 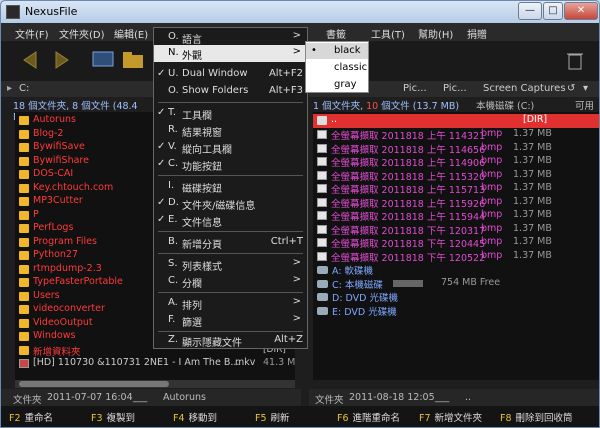 What do you see at coordinates (322, 283) in the screenshot?
I see `hard-drive-icon` at bounding box center [322, 283].